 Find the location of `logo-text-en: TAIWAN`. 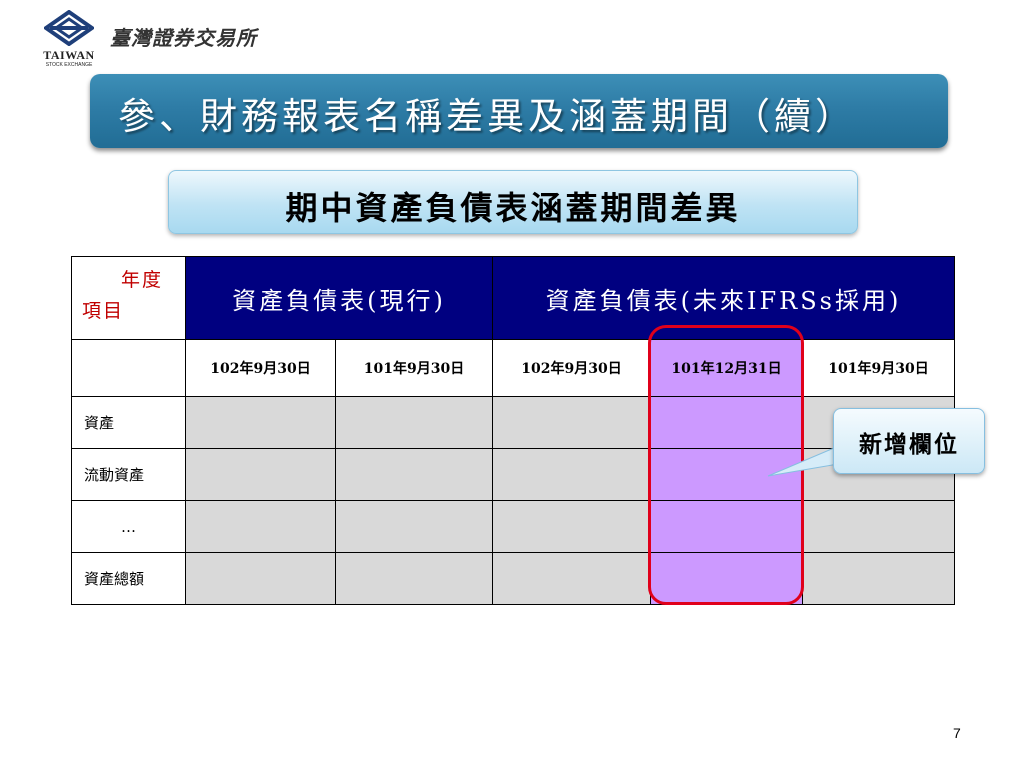

logo-text-en: TAIWAN is located at coordinates (69, 55).